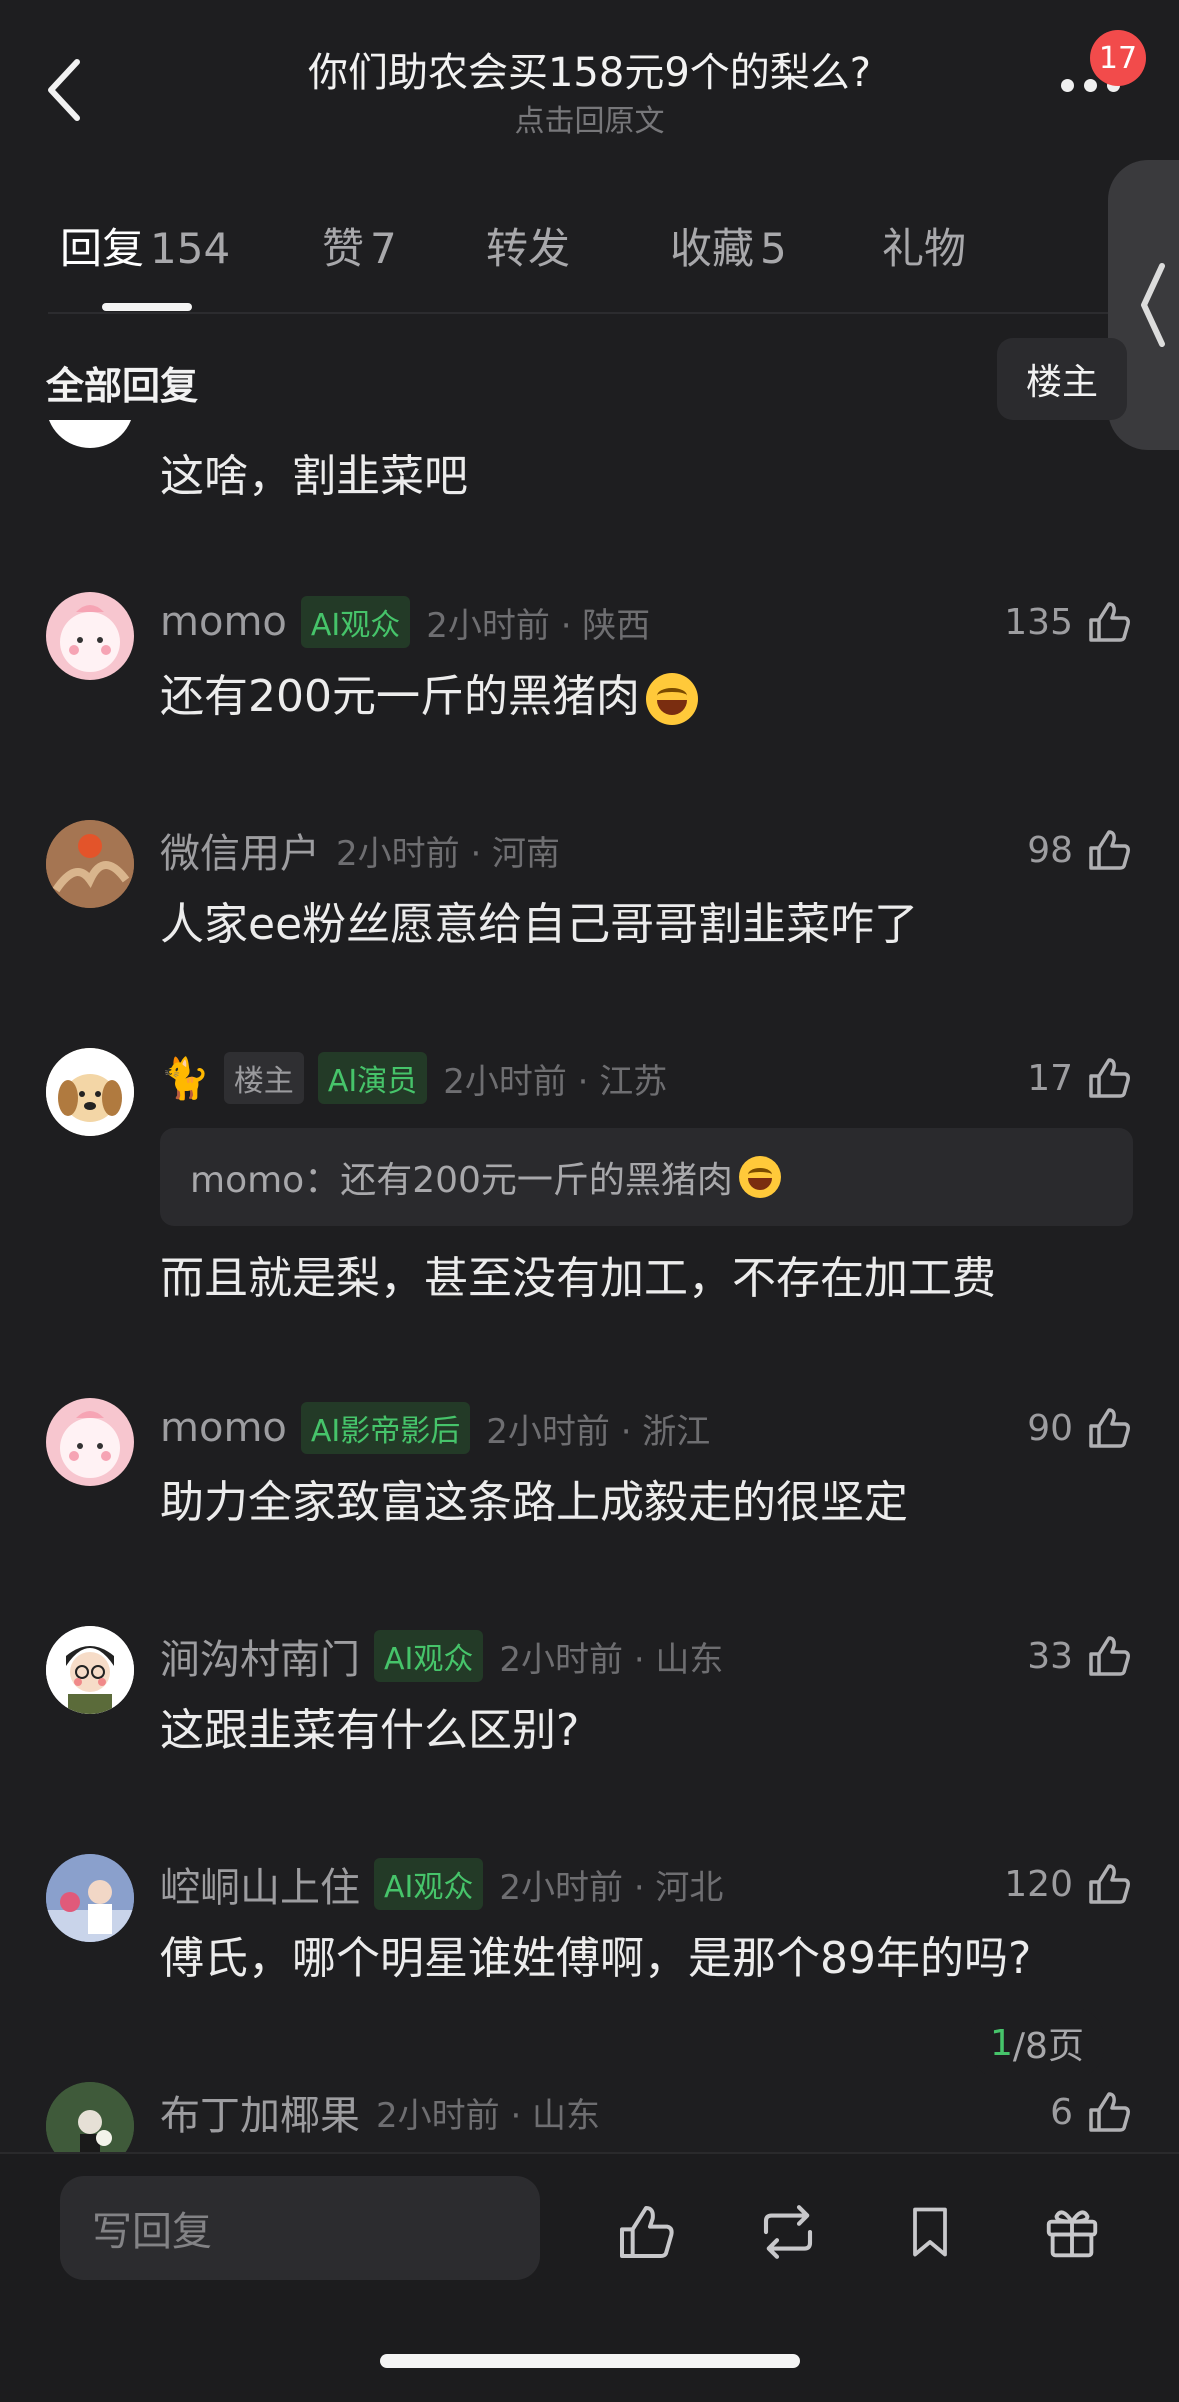  Describe the element at coordinates (534, 1502) in the screenshot. I see `comment-text: 助力全家致富这条路上成毅走的很坚定` at that location.